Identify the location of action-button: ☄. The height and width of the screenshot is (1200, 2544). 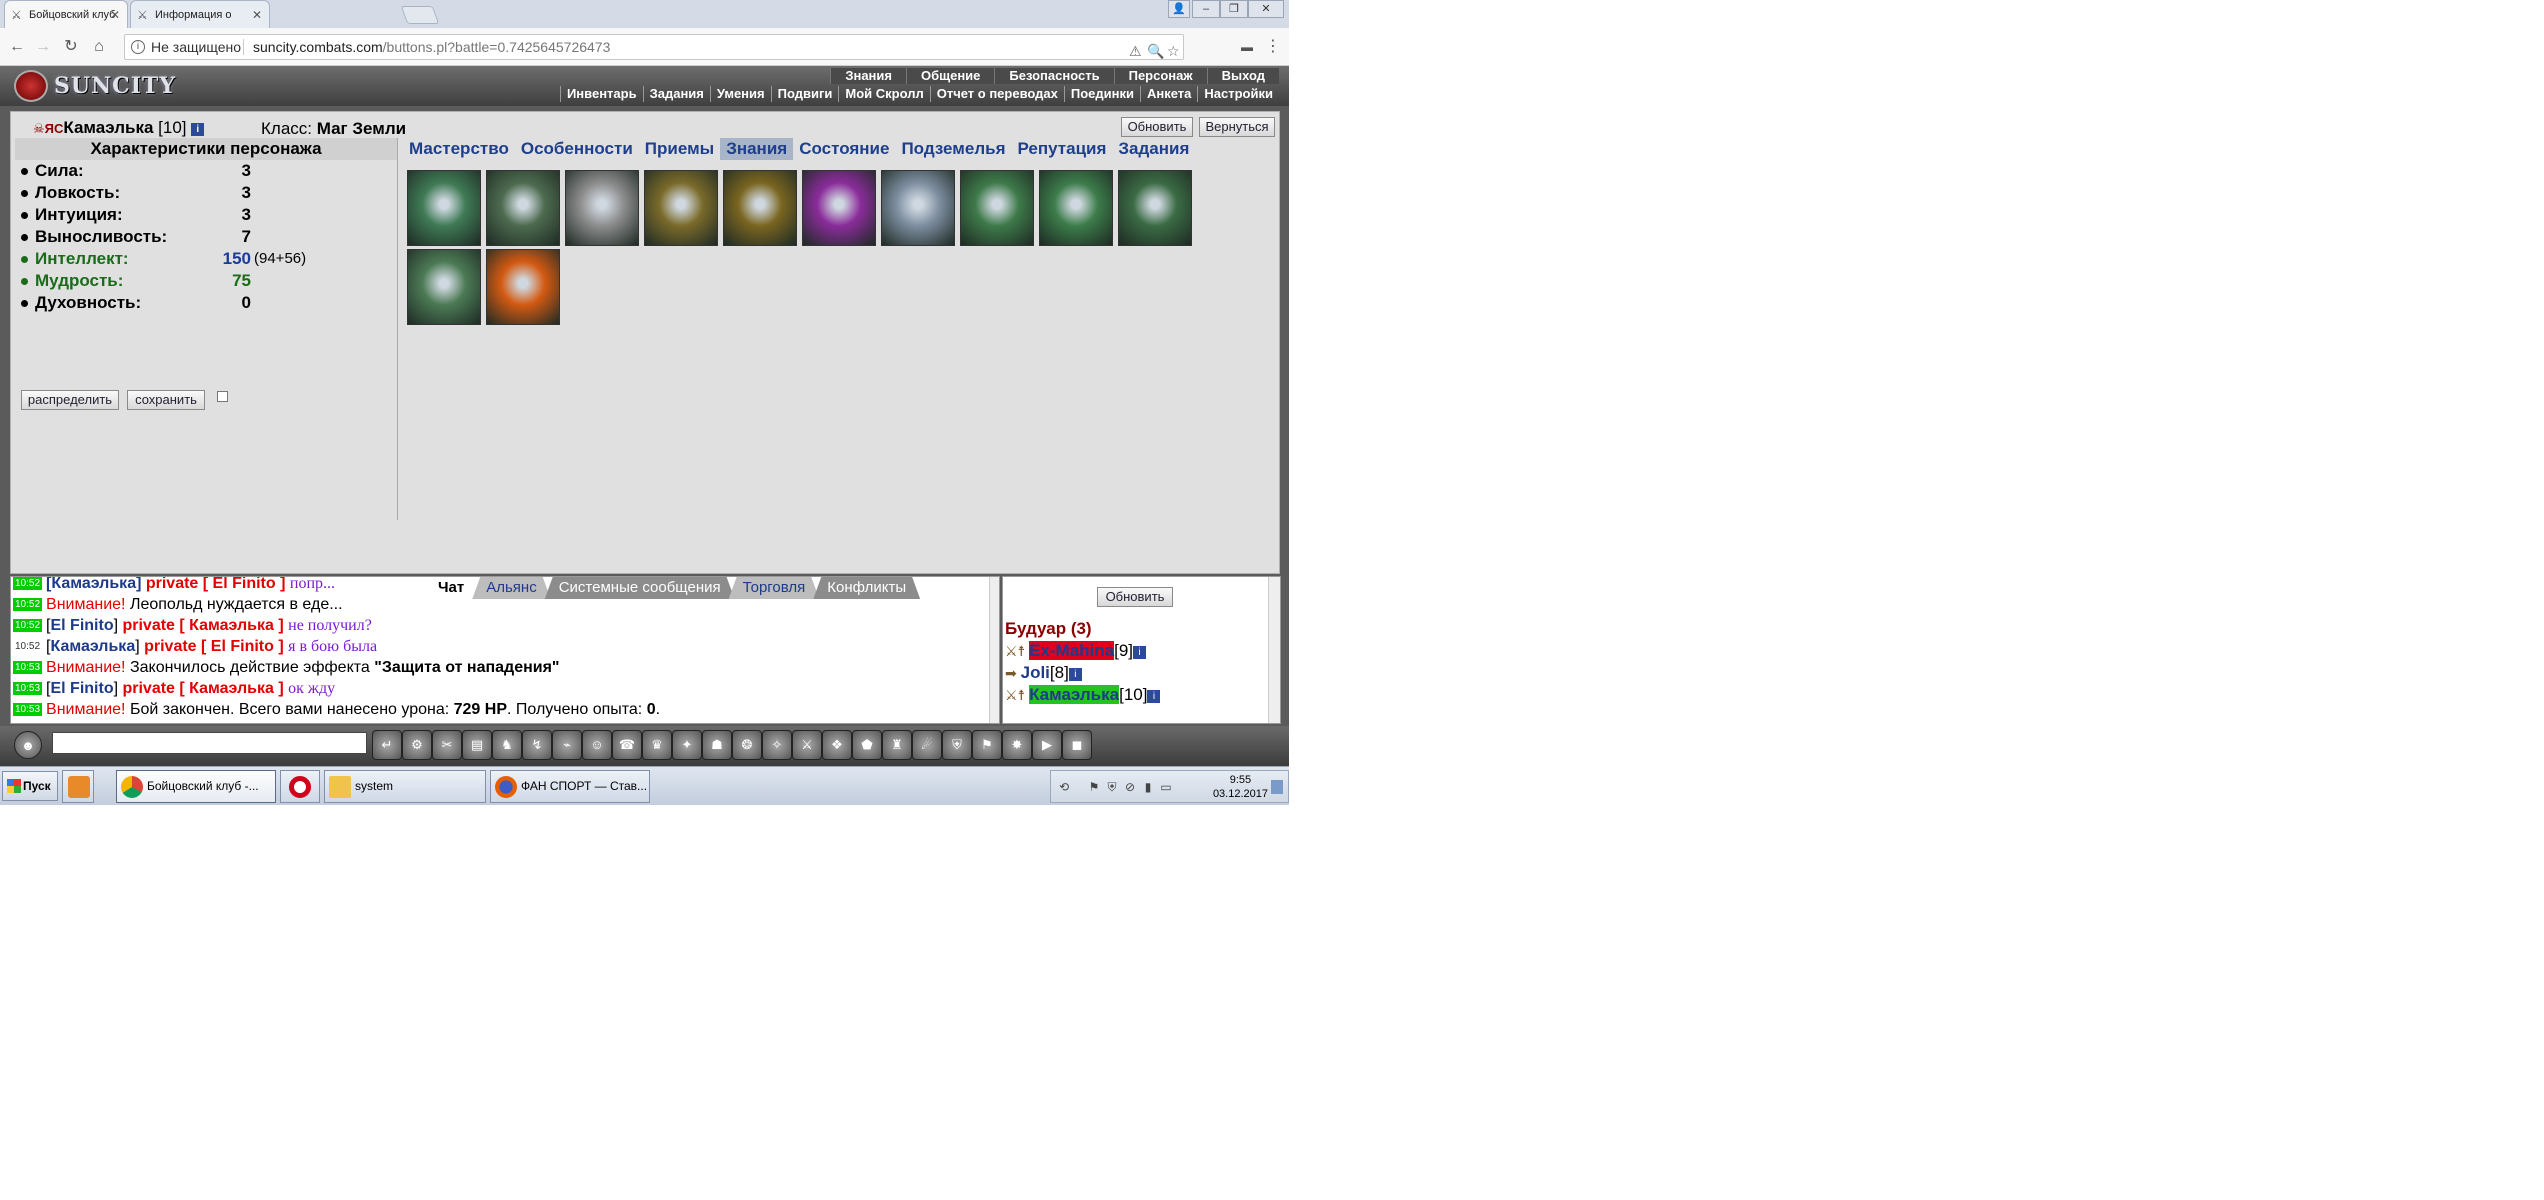
(927, 745).